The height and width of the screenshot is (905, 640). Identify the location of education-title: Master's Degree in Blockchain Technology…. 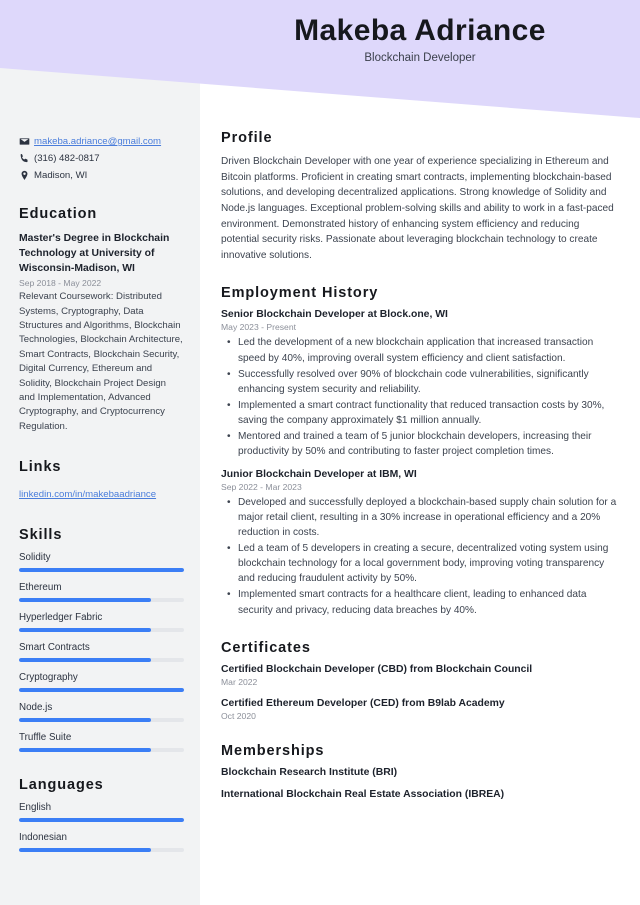
(94, 254).